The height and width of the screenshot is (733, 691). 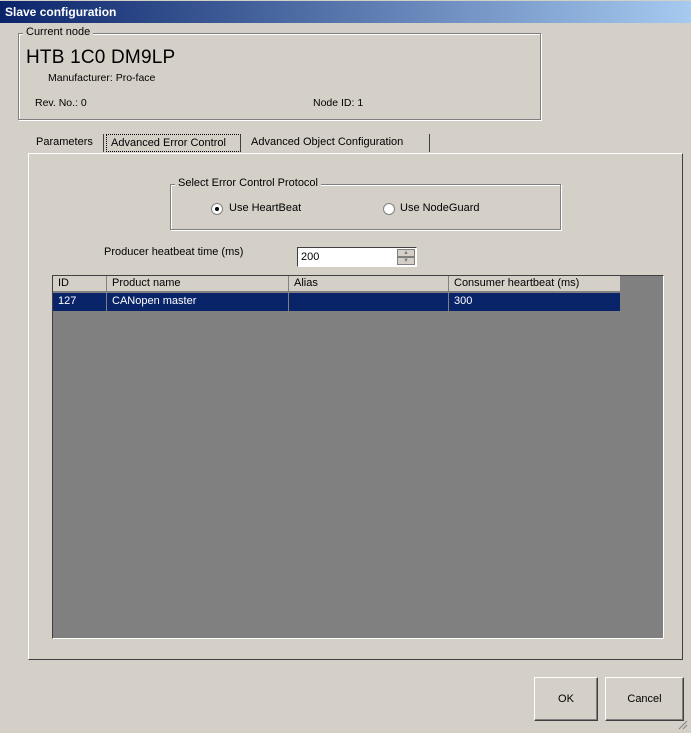 I want to click on tab-advanced-error-control: Advanced Error Control, so click(x=173, y=143).